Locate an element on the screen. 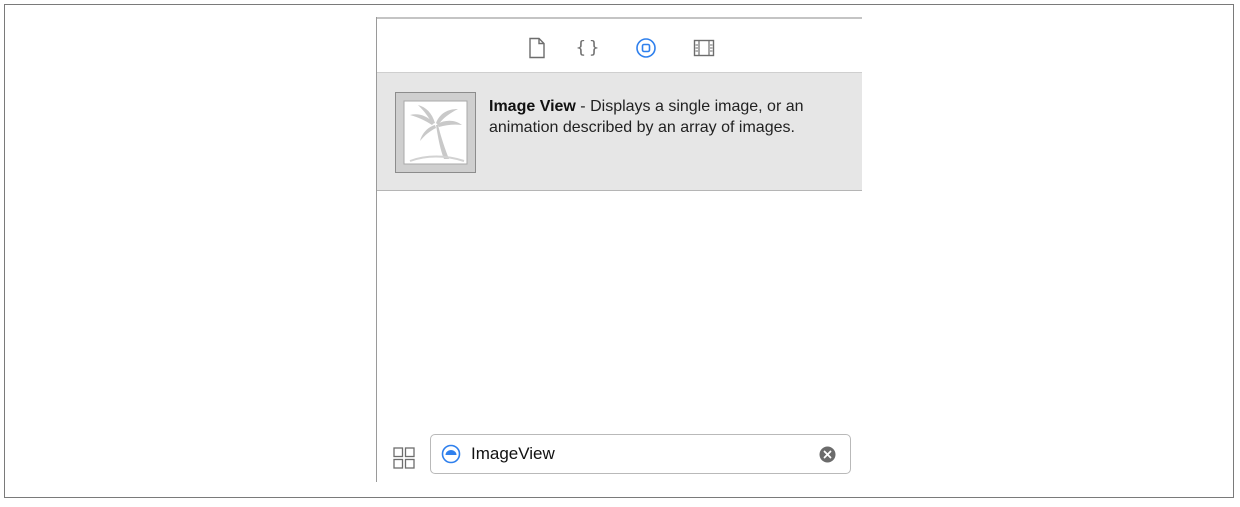  library-item-title: Image View is located at coordinates (532, 106).